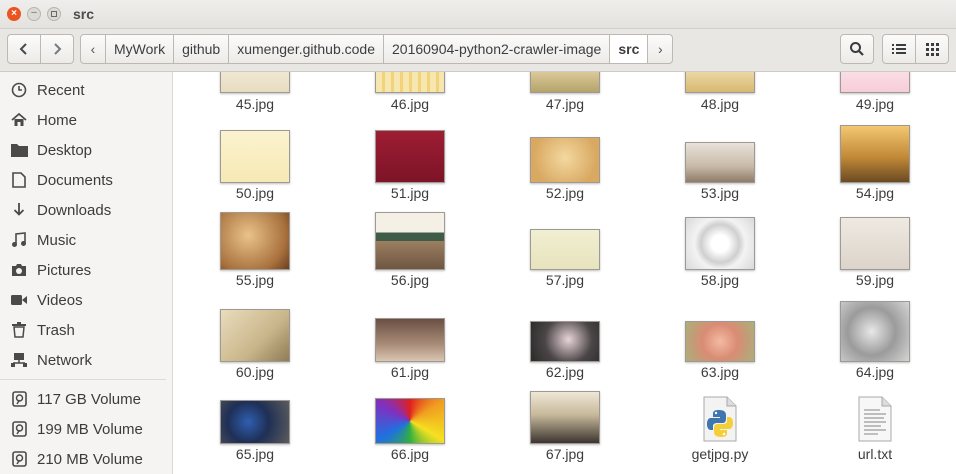  Describe the element at coordinates (19, 150) in the screenshot. I see `folder-icon` at that location.